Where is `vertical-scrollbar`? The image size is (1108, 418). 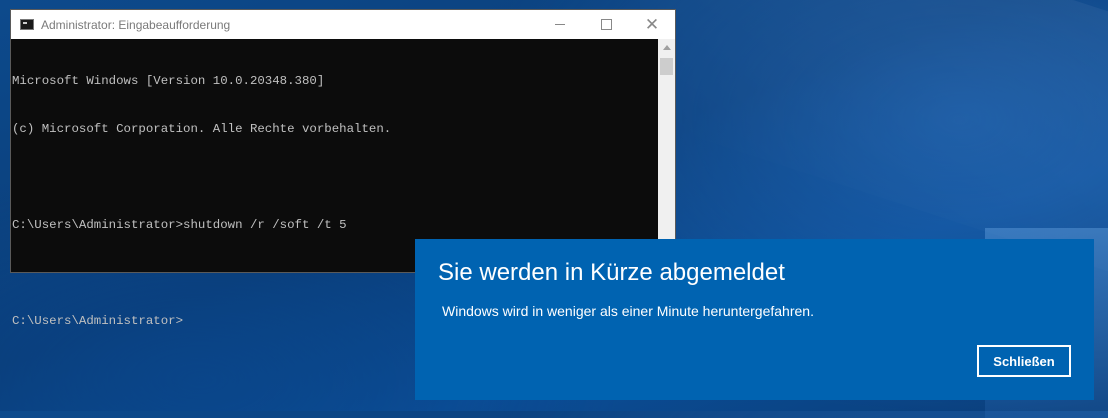
vertical-scrollbar is located at coordinates (666, 155).